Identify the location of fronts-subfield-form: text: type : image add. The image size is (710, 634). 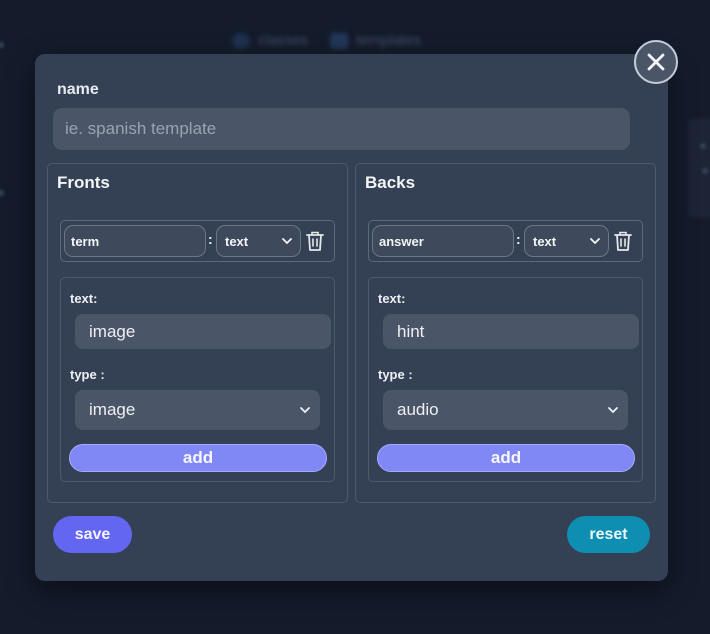
(197, 379).